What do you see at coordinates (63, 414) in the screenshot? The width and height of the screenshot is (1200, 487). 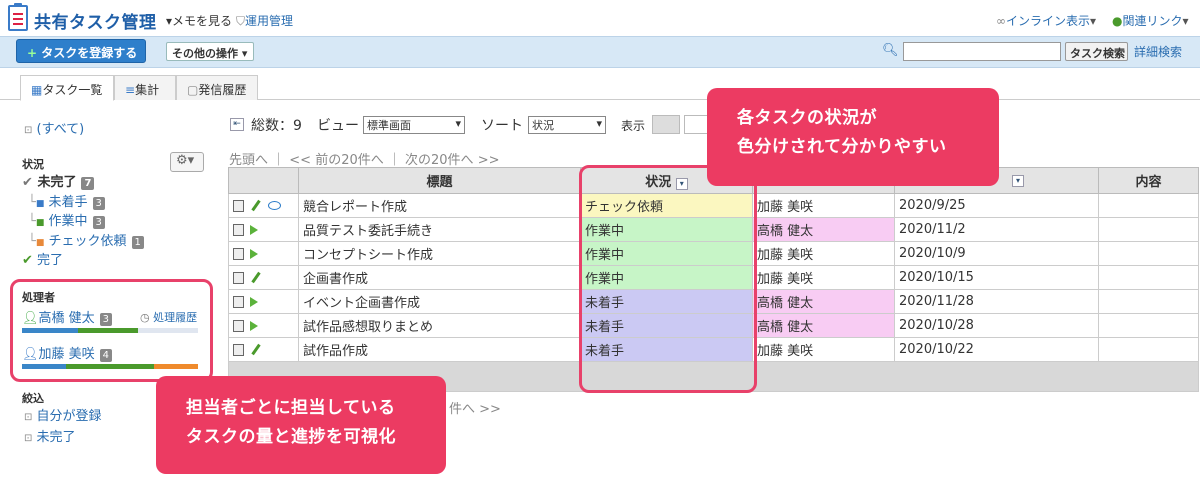 I see `filter-my-registered: ⊡ 自分が登録` at bounding box center [63, 414].